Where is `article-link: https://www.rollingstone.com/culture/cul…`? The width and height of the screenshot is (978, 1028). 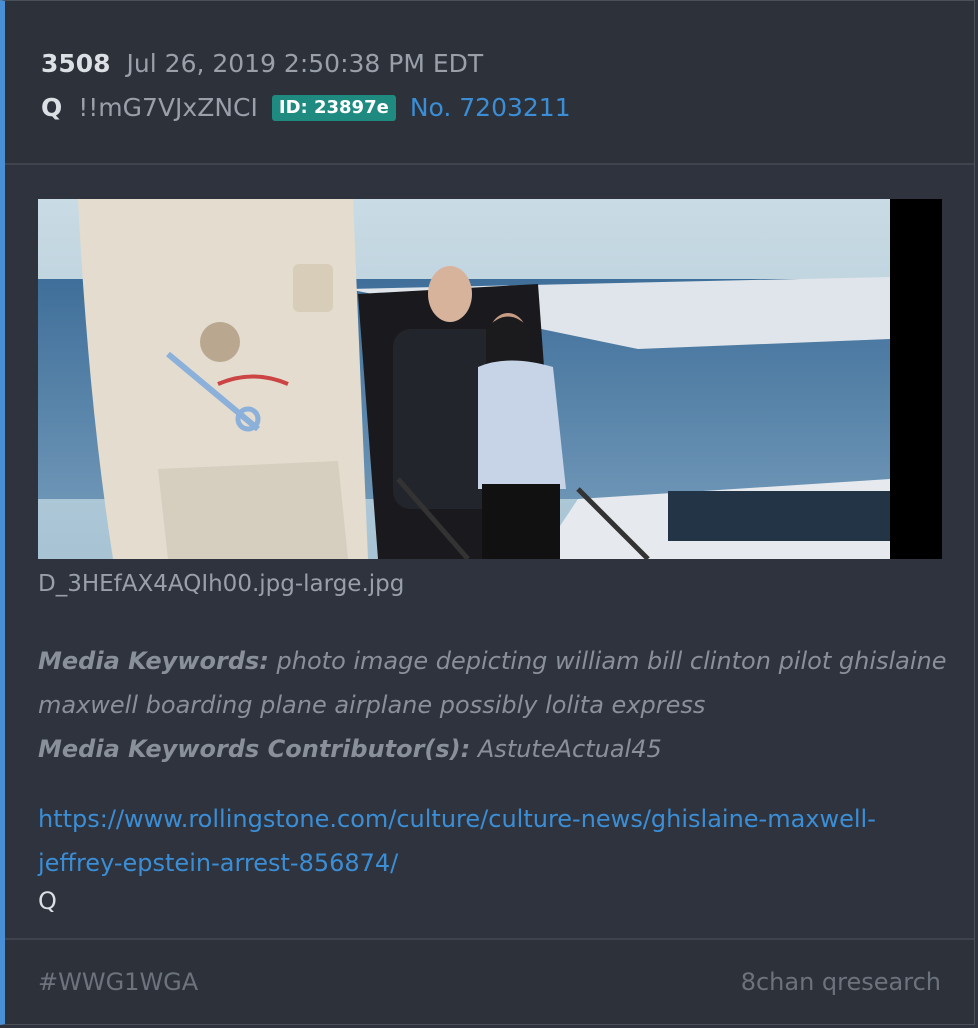
article-link: https://www.rollingstone.com/culture/cul… is located at coordinates (488, 841).